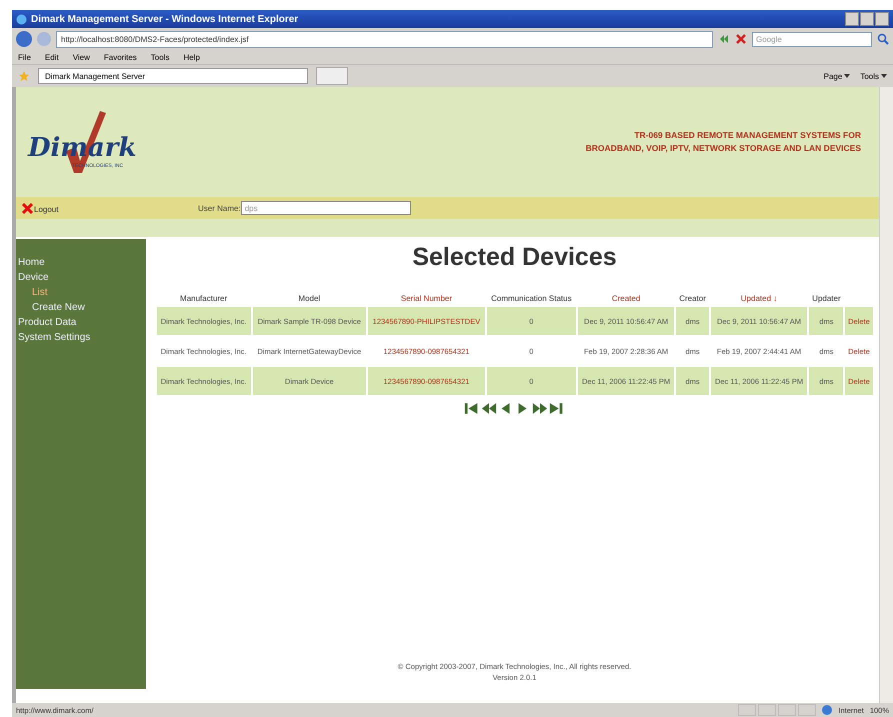 The image size is (893, 717). I want to click on page-title: Selected Devices, so click(514, 257).